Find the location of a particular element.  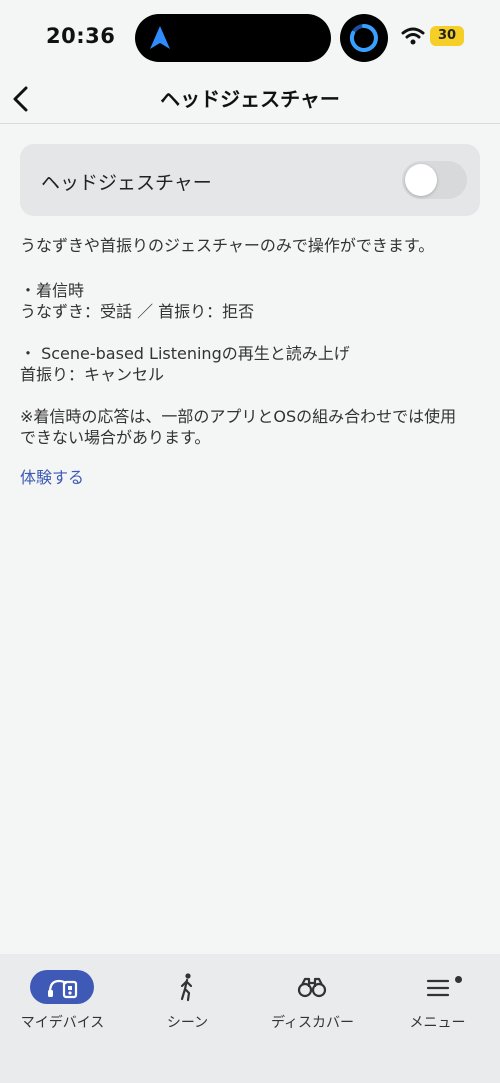

status-bar: 20:36 30 is located at coordinates (250, 37).